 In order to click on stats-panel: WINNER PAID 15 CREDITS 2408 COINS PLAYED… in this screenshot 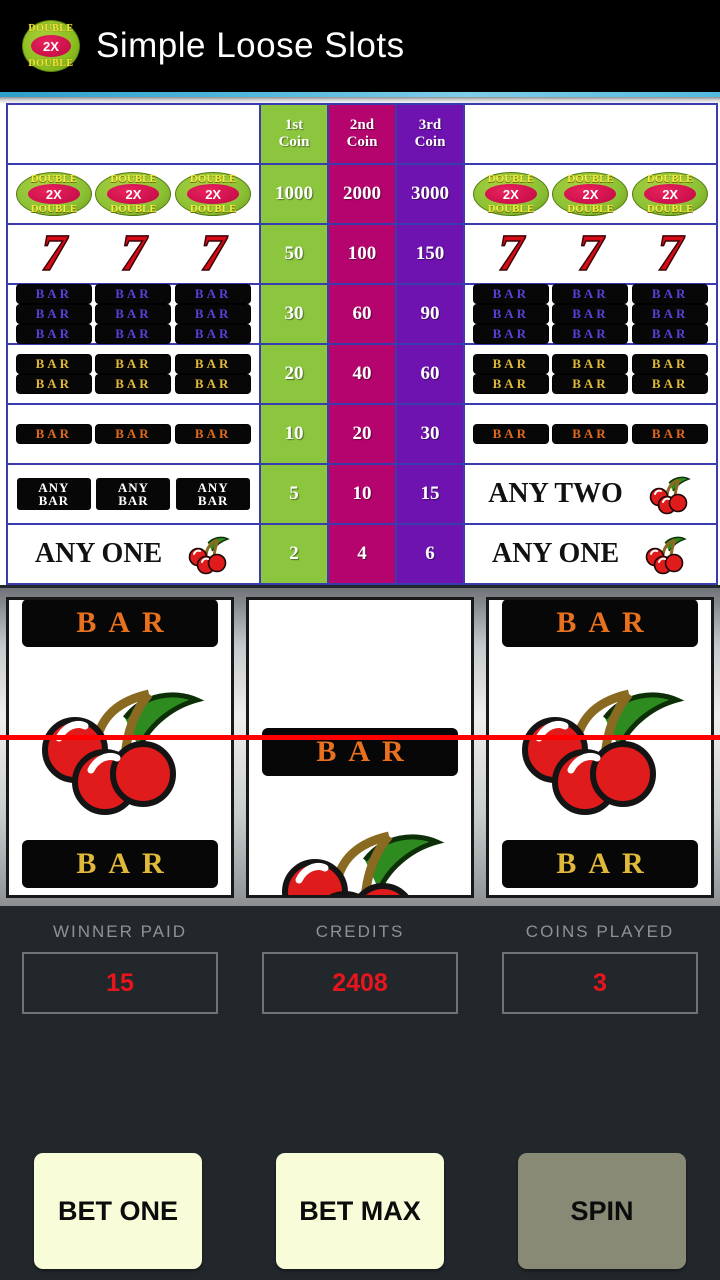, I will do `click(360, 960)`.